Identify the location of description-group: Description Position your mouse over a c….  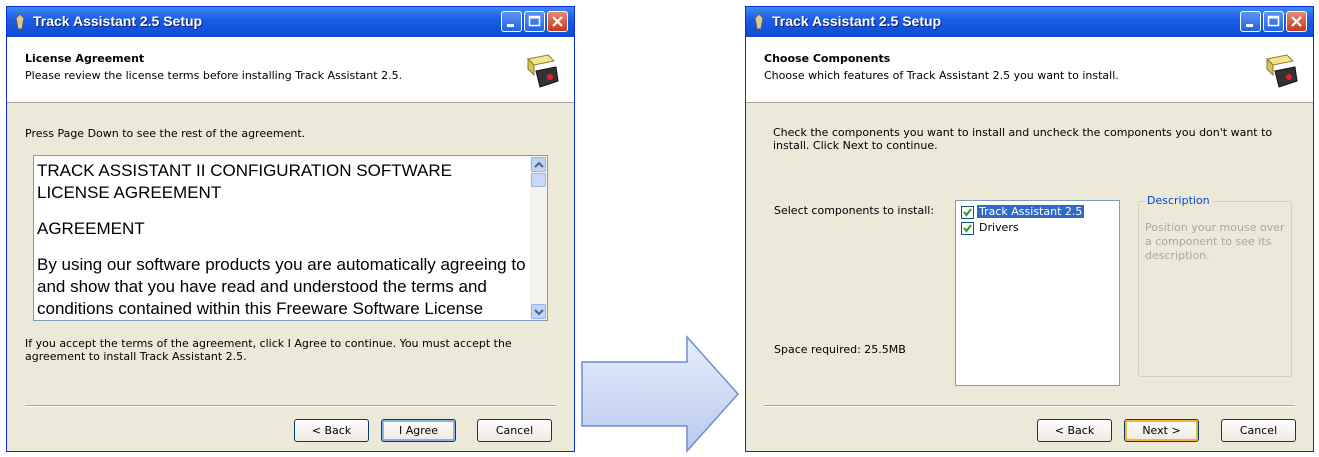
(1215, 285).